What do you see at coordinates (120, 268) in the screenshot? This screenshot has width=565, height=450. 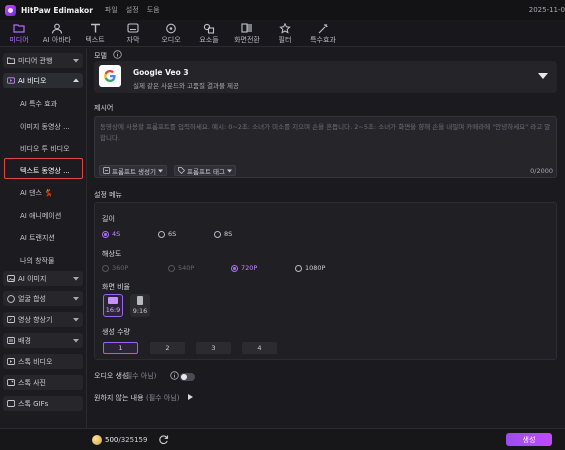 I see `resolution-option-360p-label: 360P` at bounding box center [120, 268].